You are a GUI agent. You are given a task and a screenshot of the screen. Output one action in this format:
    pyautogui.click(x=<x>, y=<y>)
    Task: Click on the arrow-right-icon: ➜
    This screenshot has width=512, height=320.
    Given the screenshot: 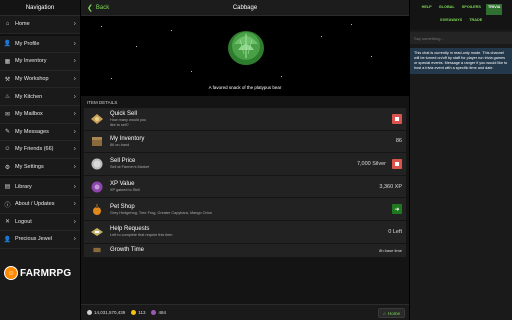 What is the action you would take?
    pyautogui.click(x=397, y=209)
    